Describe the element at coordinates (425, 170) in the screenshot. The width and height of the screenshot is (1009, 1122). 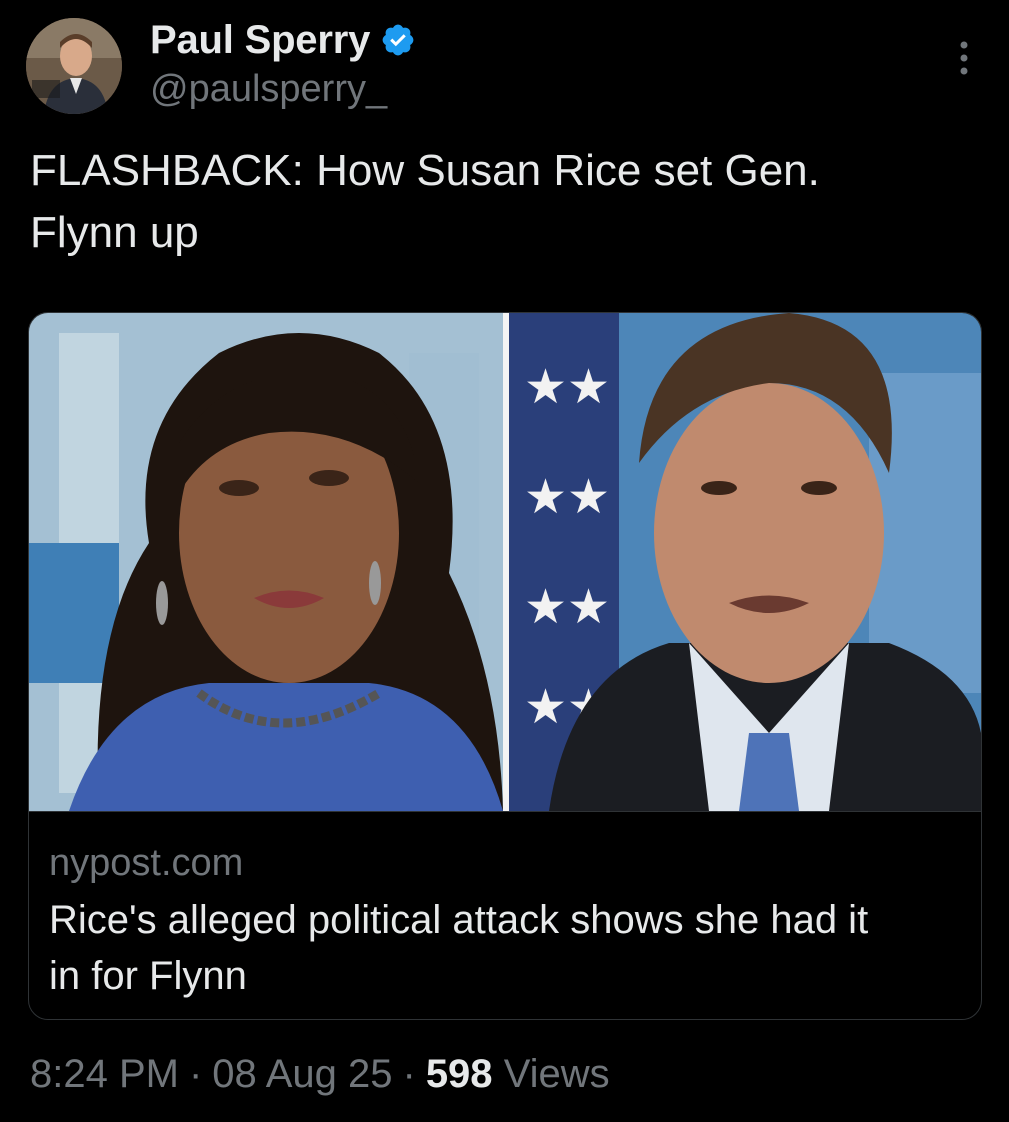
I see `tweet-text-line: FLASHBACK: How Susan Rice set Gen.` at that location.